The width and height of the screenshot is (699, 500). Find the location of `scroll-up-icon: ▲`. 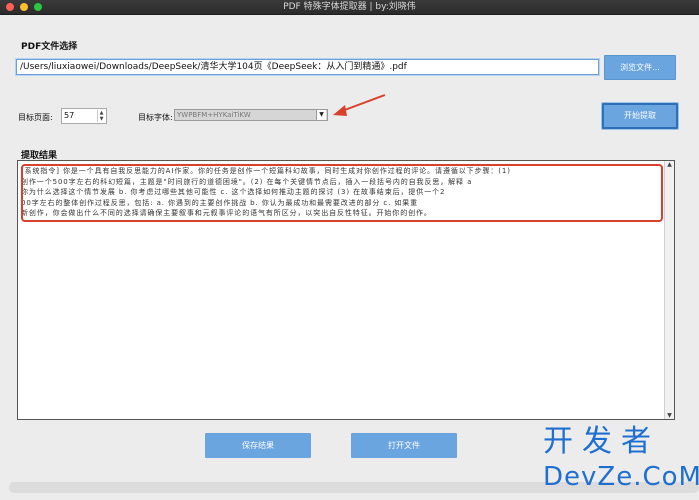

scroll-up-icon: ▲ is located at coordinates (669, 164).